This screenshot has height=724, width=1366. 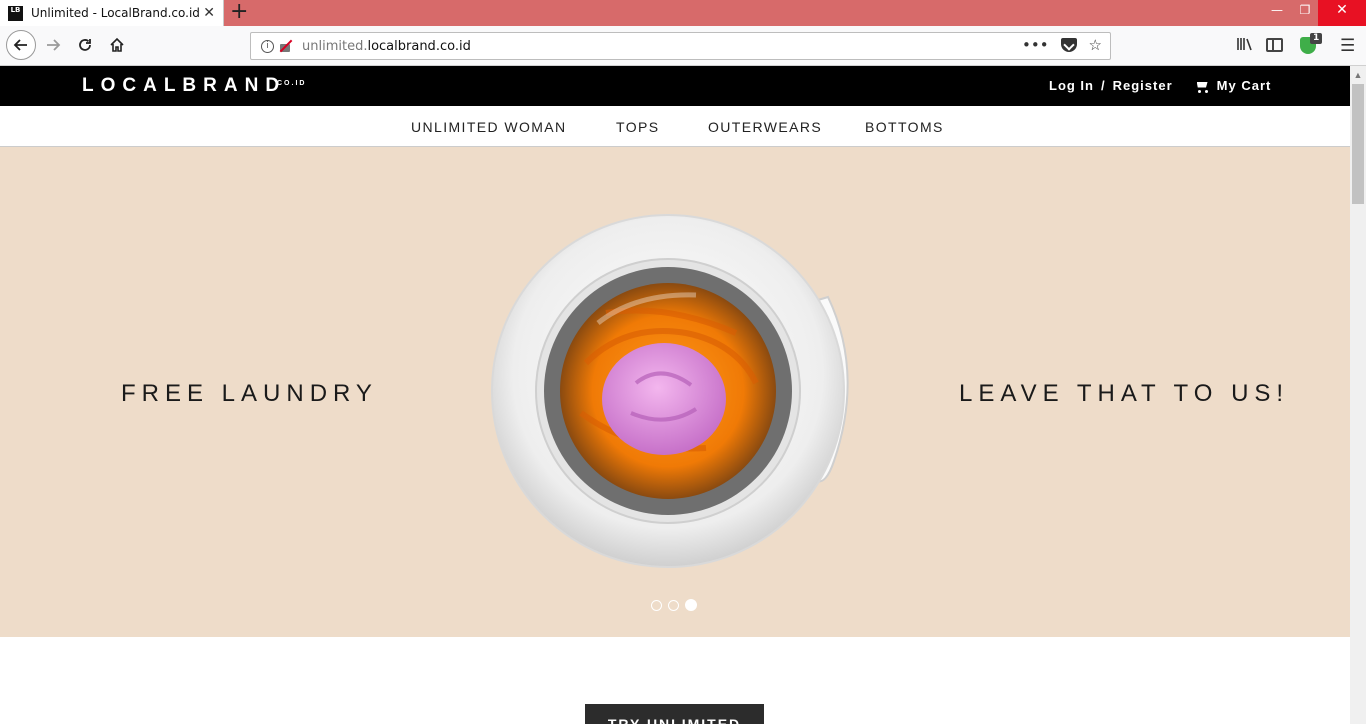 I want to click on hamburger-menu-icon: ☰, so click(x=1347, y=46).